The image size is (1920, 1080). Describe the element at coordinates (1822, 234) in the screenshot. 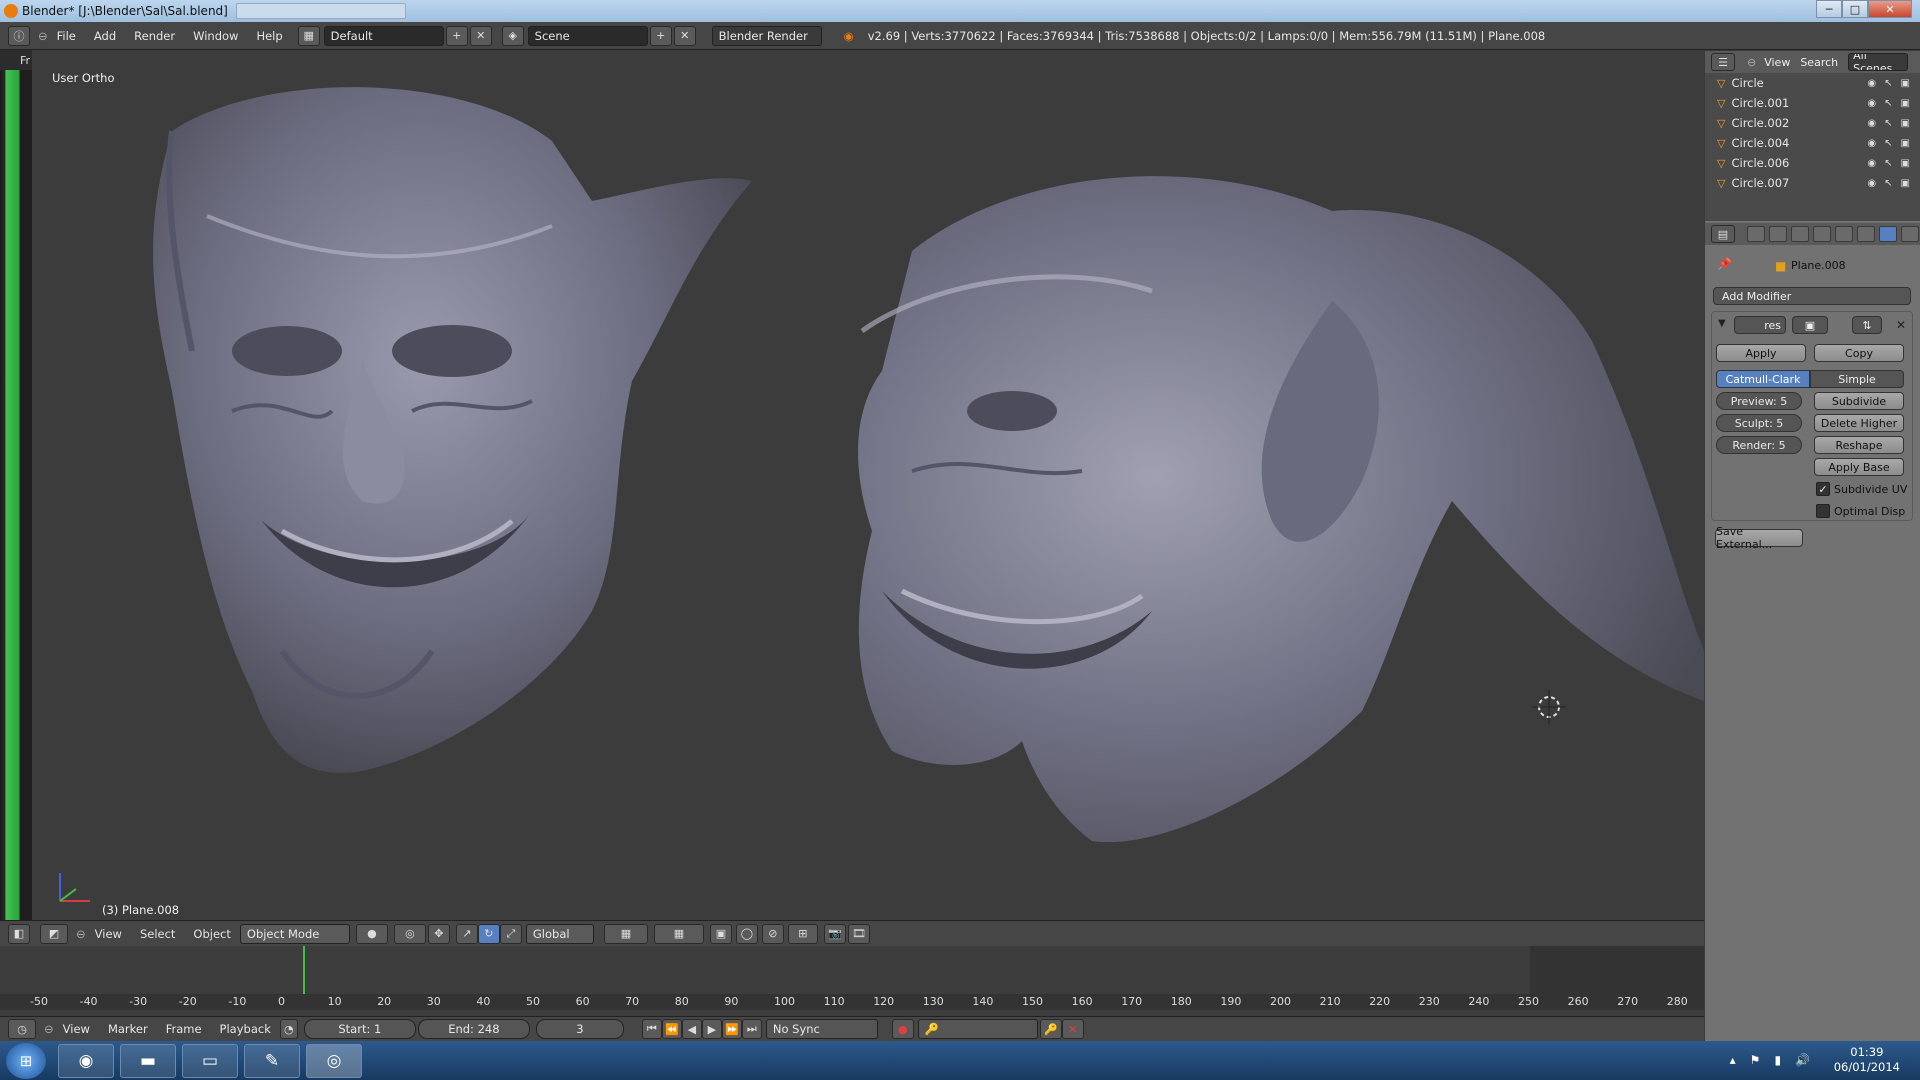

I see `world-tab-icon` at that location.